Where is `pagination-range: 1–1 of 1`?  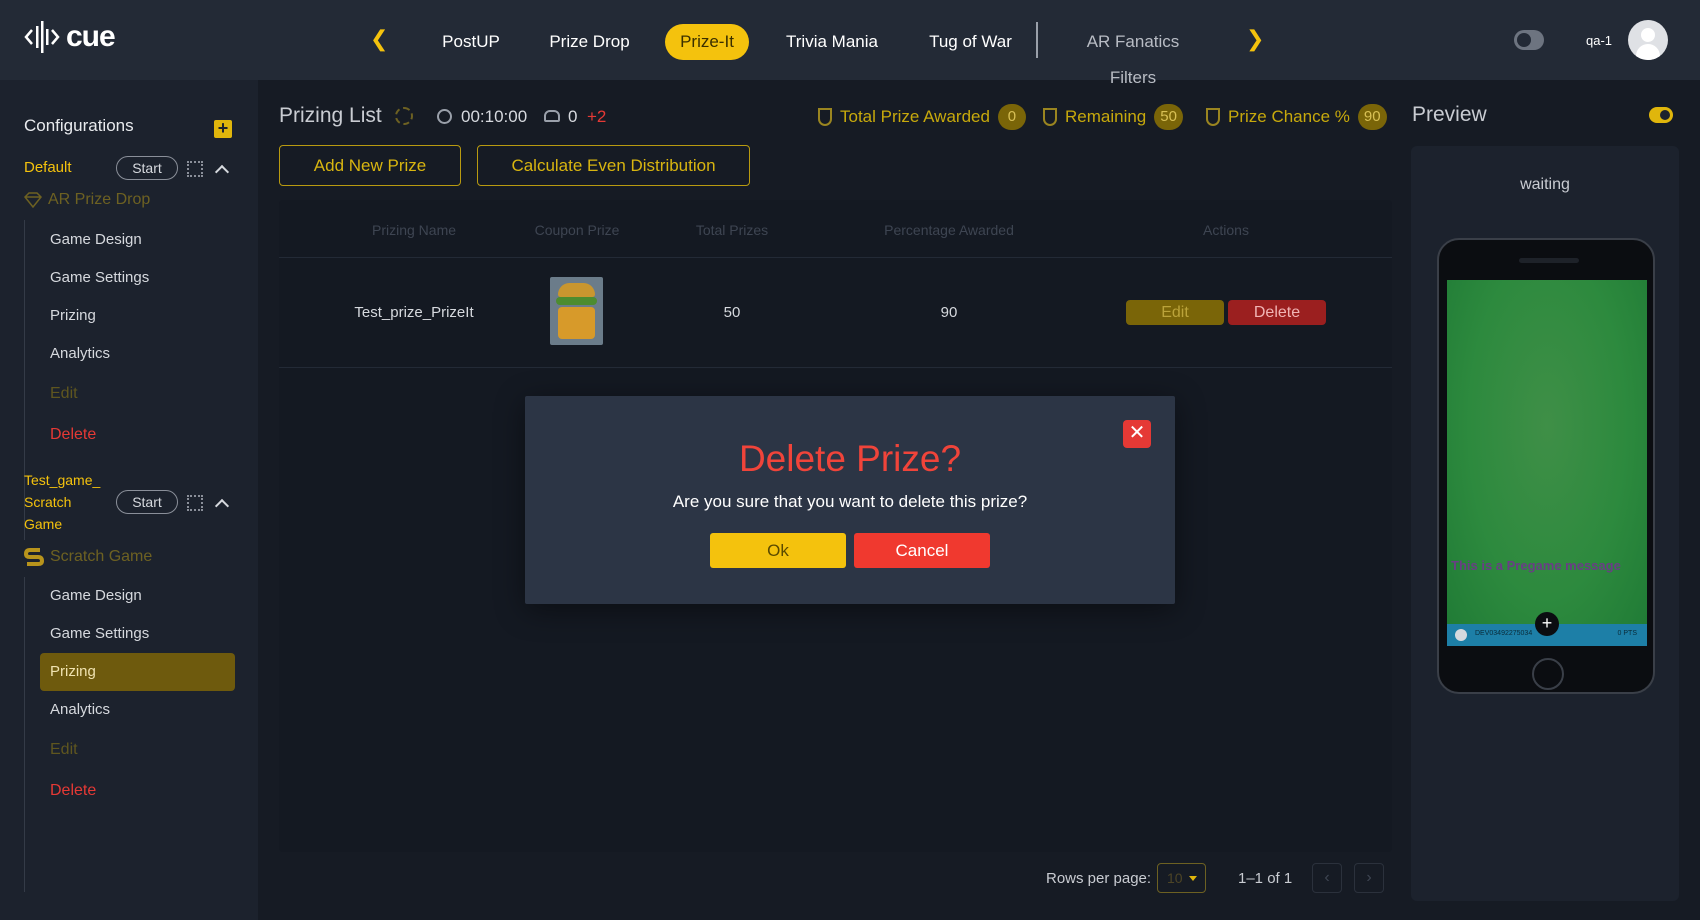
pagination-range: 1–1 of 1 is located at coordinates (1265, 878).